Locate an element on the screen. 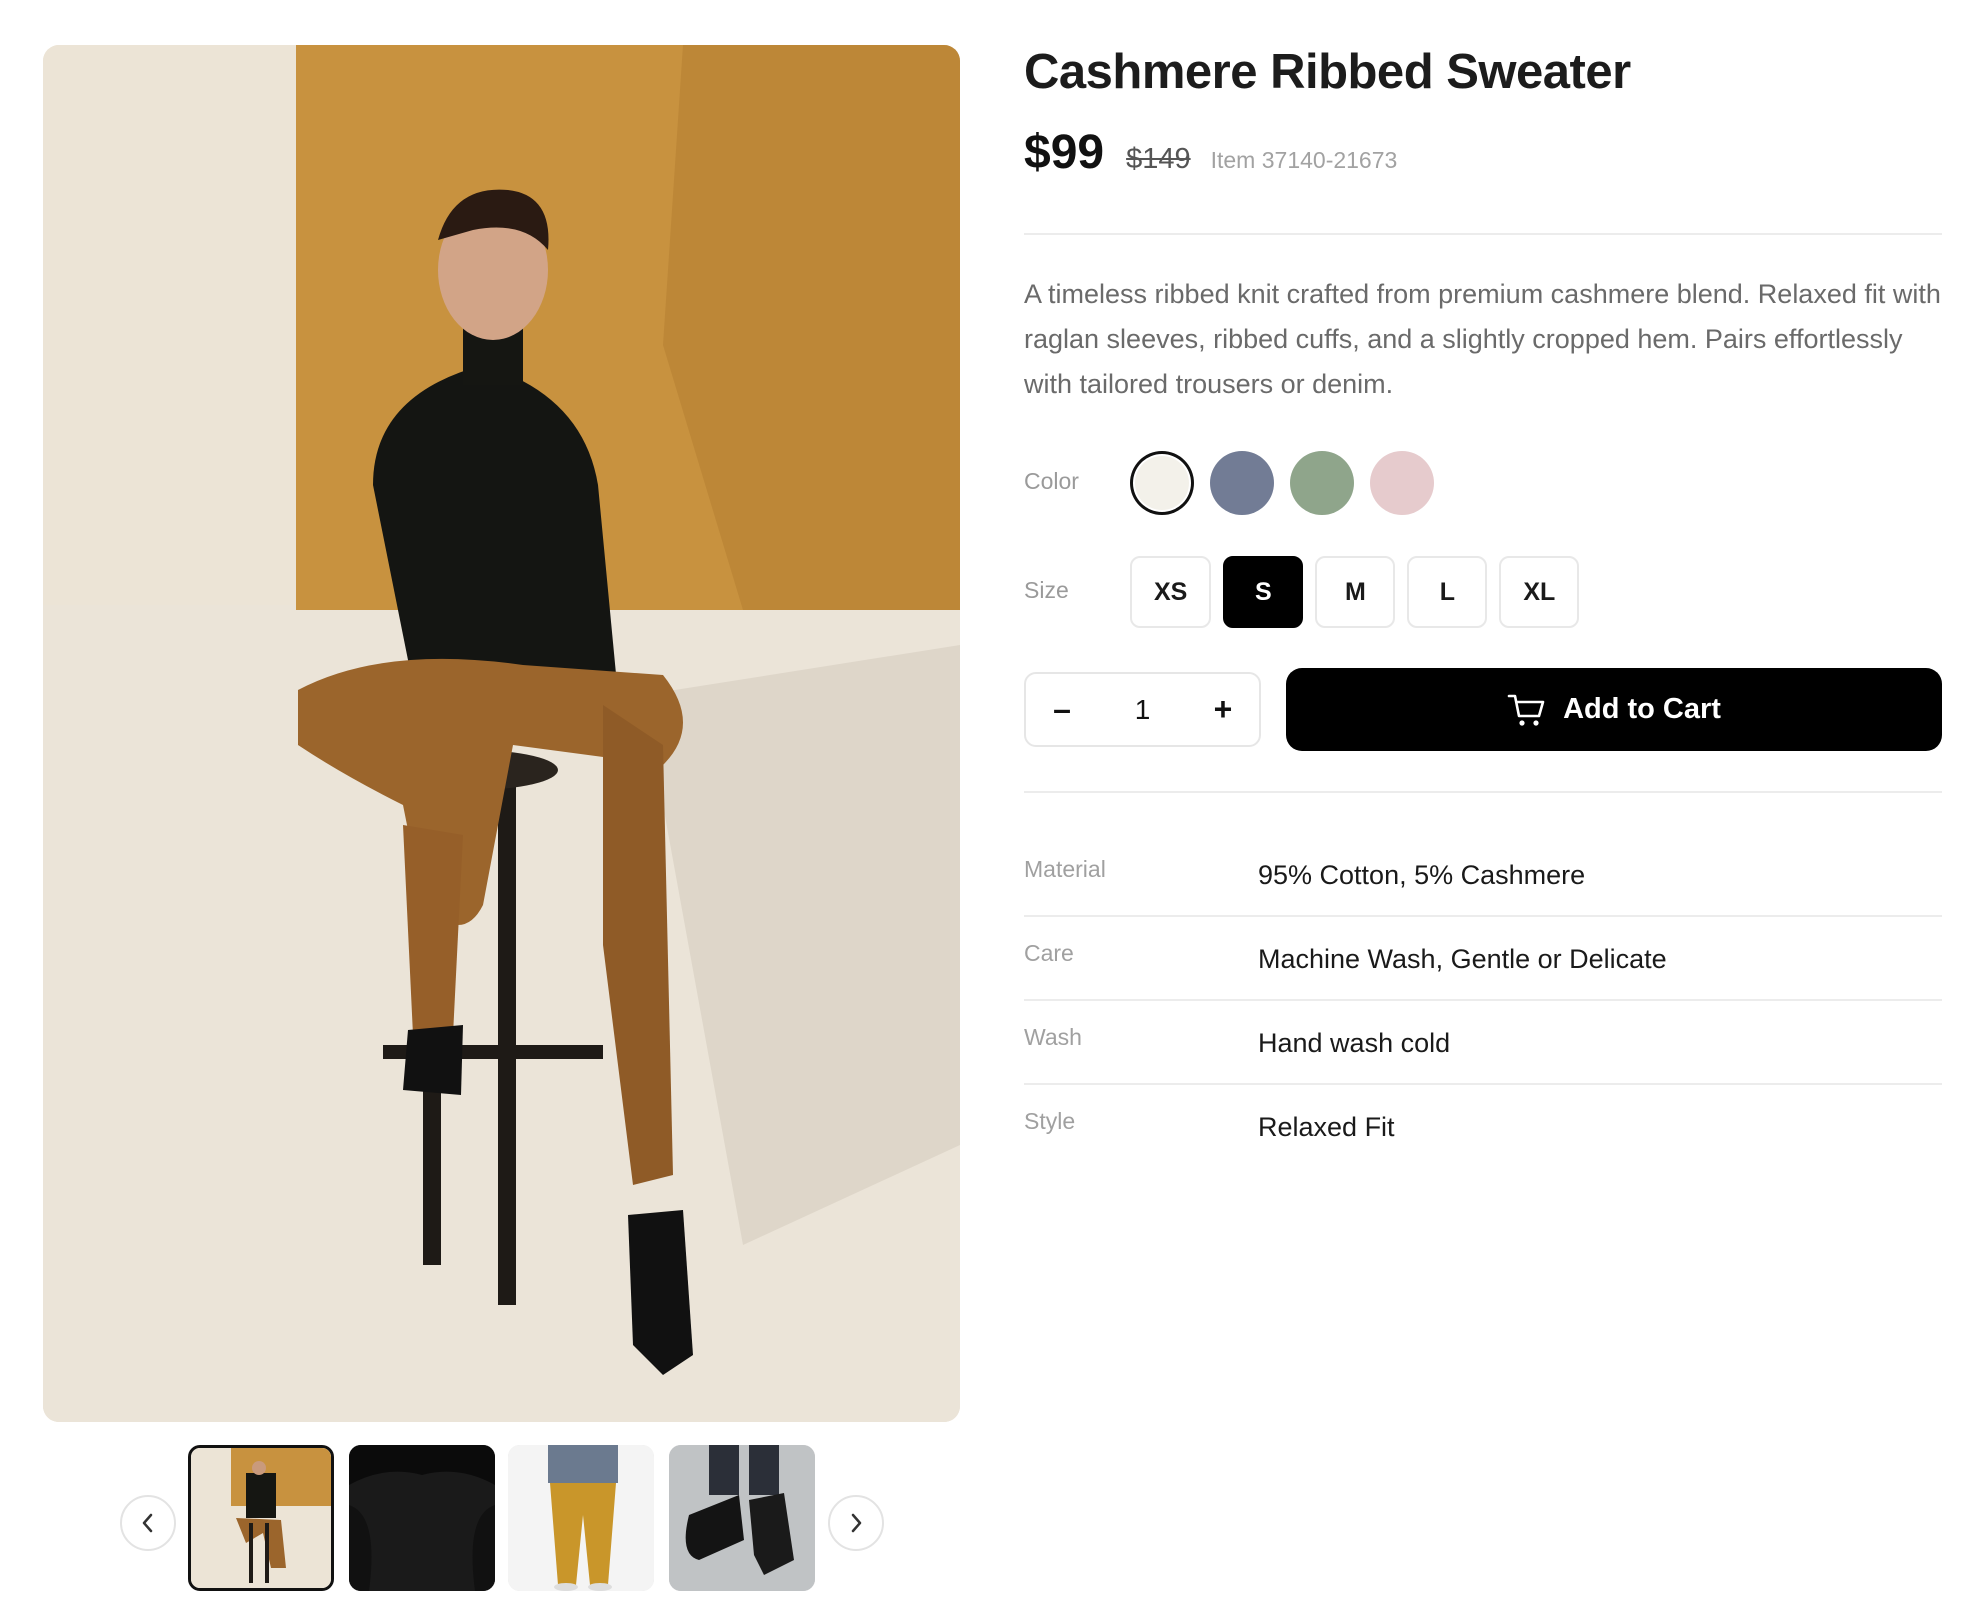  gallery-next-button is located at coordinates (856, 1523).